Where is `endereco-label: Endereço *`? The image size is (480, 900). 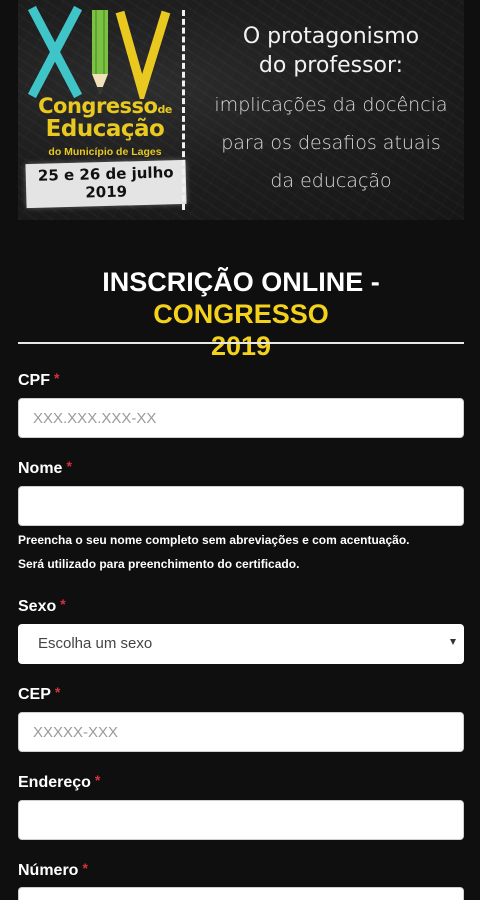 endereco-label: Endereço * is located at coordinates (59, 782).